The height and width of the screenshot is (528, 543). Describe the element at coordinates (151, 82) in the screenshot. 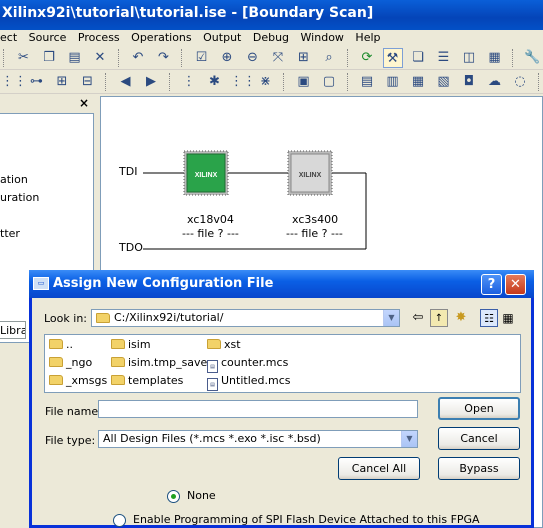

I see `forward-icon: ▶` at that location.